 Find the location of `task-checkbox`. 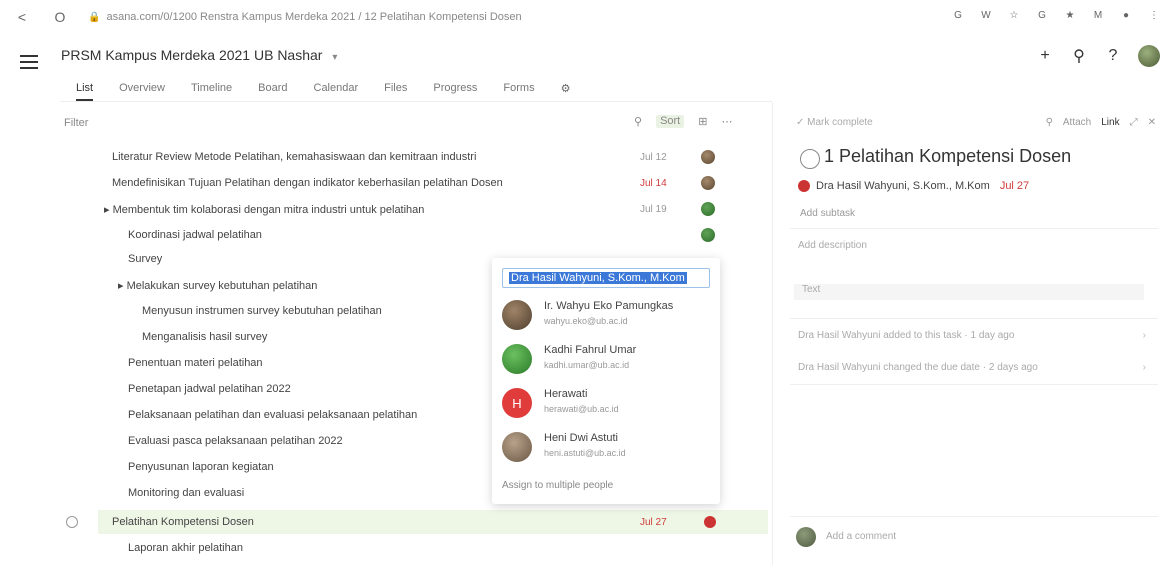

task-checkbox is located at coordinates (72, 522).